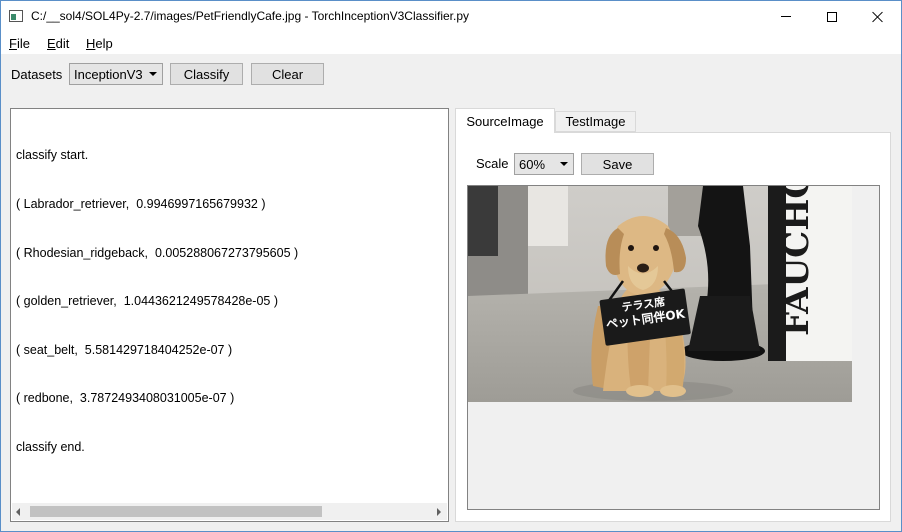 The width and height of the screenshot is (902, 532). I want to click on datasets-label: Datasets, so click(37, 74).